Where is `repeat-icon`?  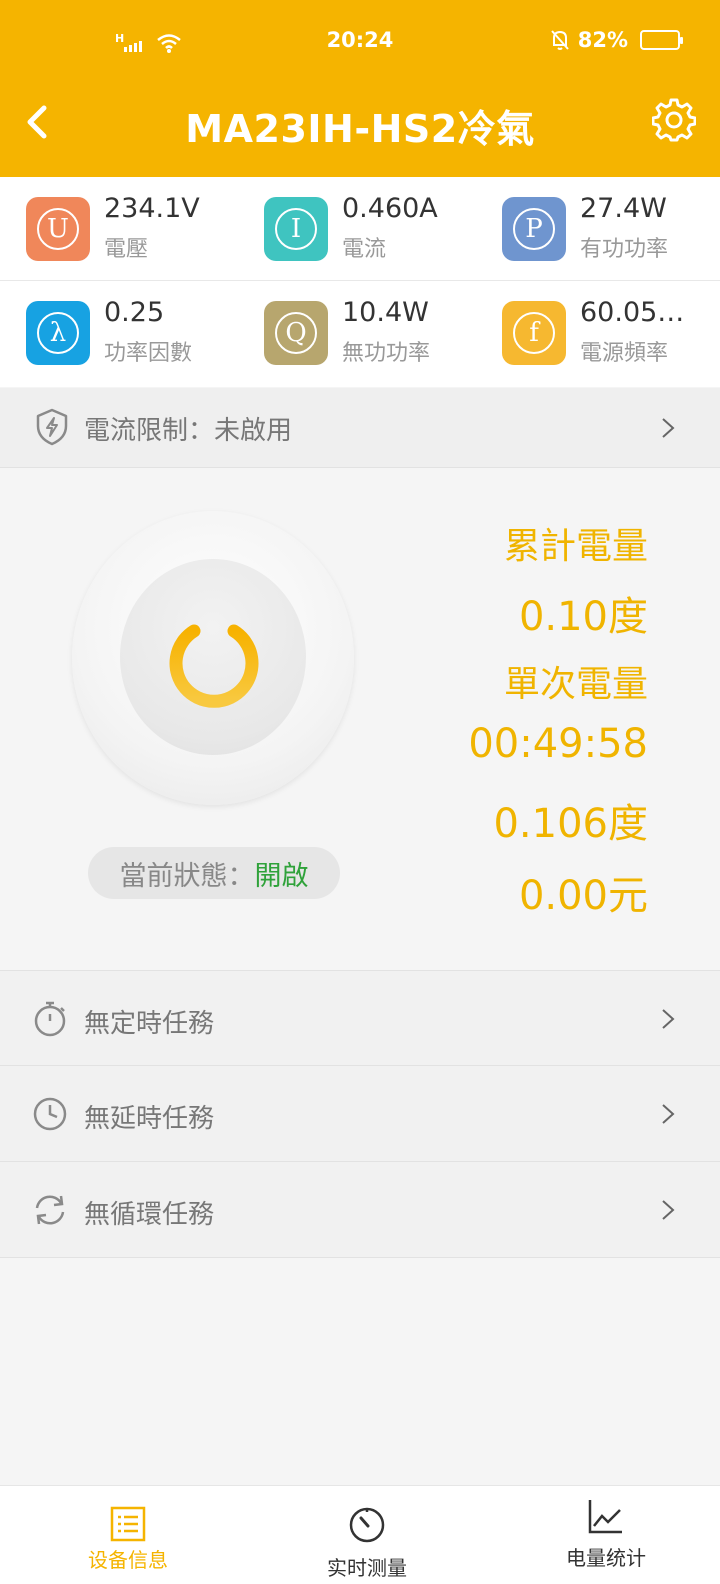 repeat-icon is located at coordinates (50, 1210).